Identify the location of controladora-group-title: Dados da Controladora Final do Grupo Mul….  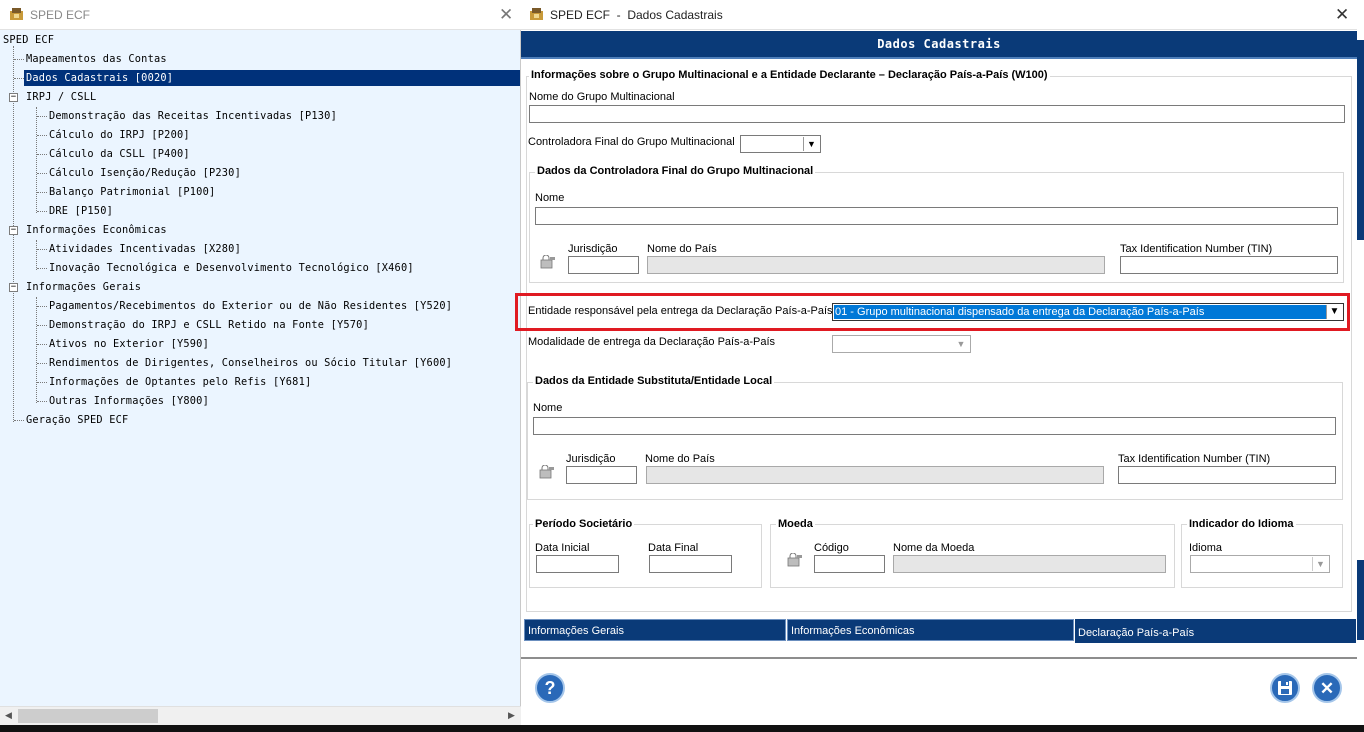
(675, 171).